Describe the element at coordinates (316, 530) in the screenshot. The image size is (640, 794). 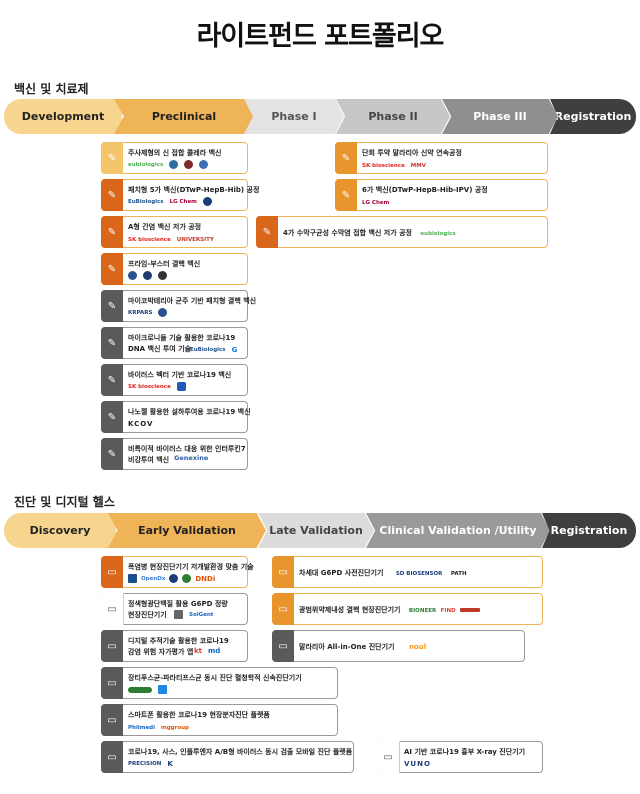
I see `stage-late-validation: Late Validation` at that location.